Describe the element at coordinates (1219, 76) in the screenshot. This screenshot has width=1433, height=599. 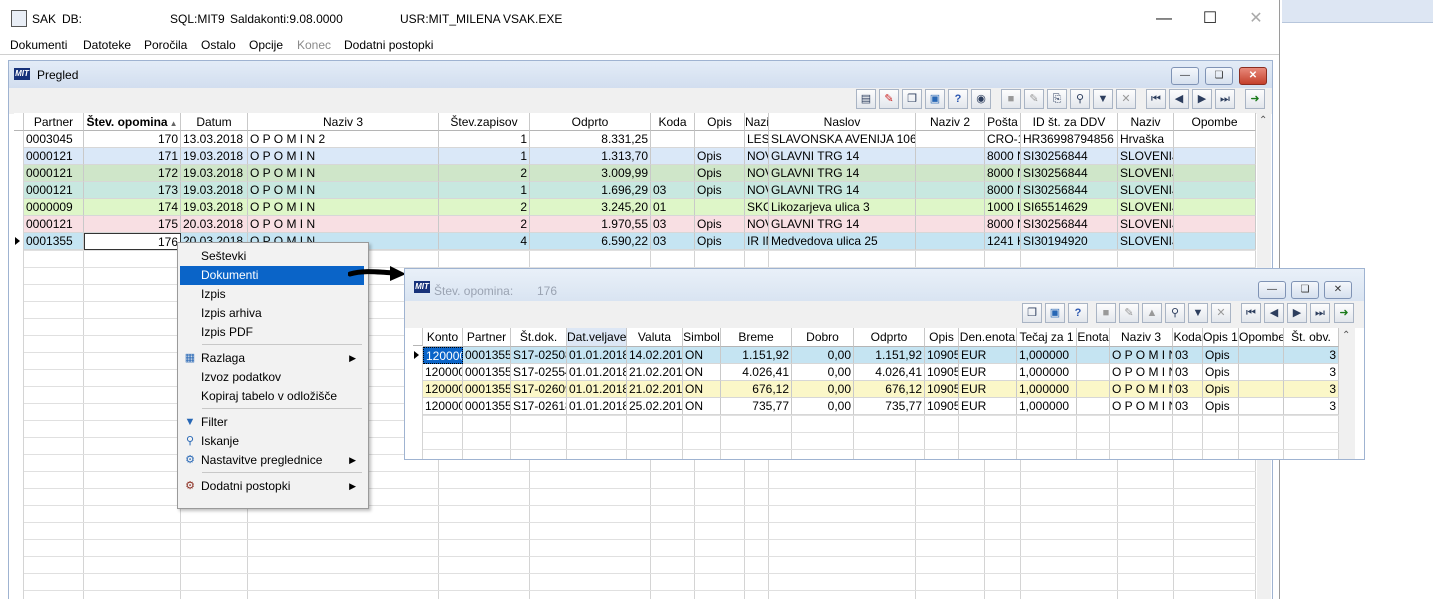
I see `pregled-restore-button: ❏` at that location.